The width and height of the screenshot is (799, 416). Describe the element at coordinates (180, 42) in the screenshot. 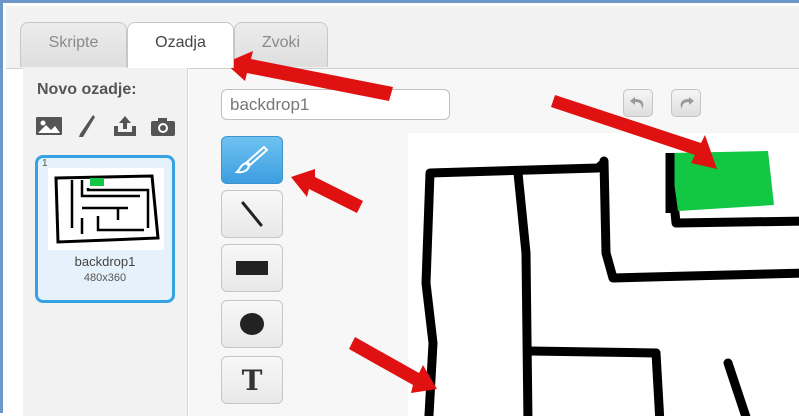

I see `tab-backdrops-label: Ozadja` at that location.